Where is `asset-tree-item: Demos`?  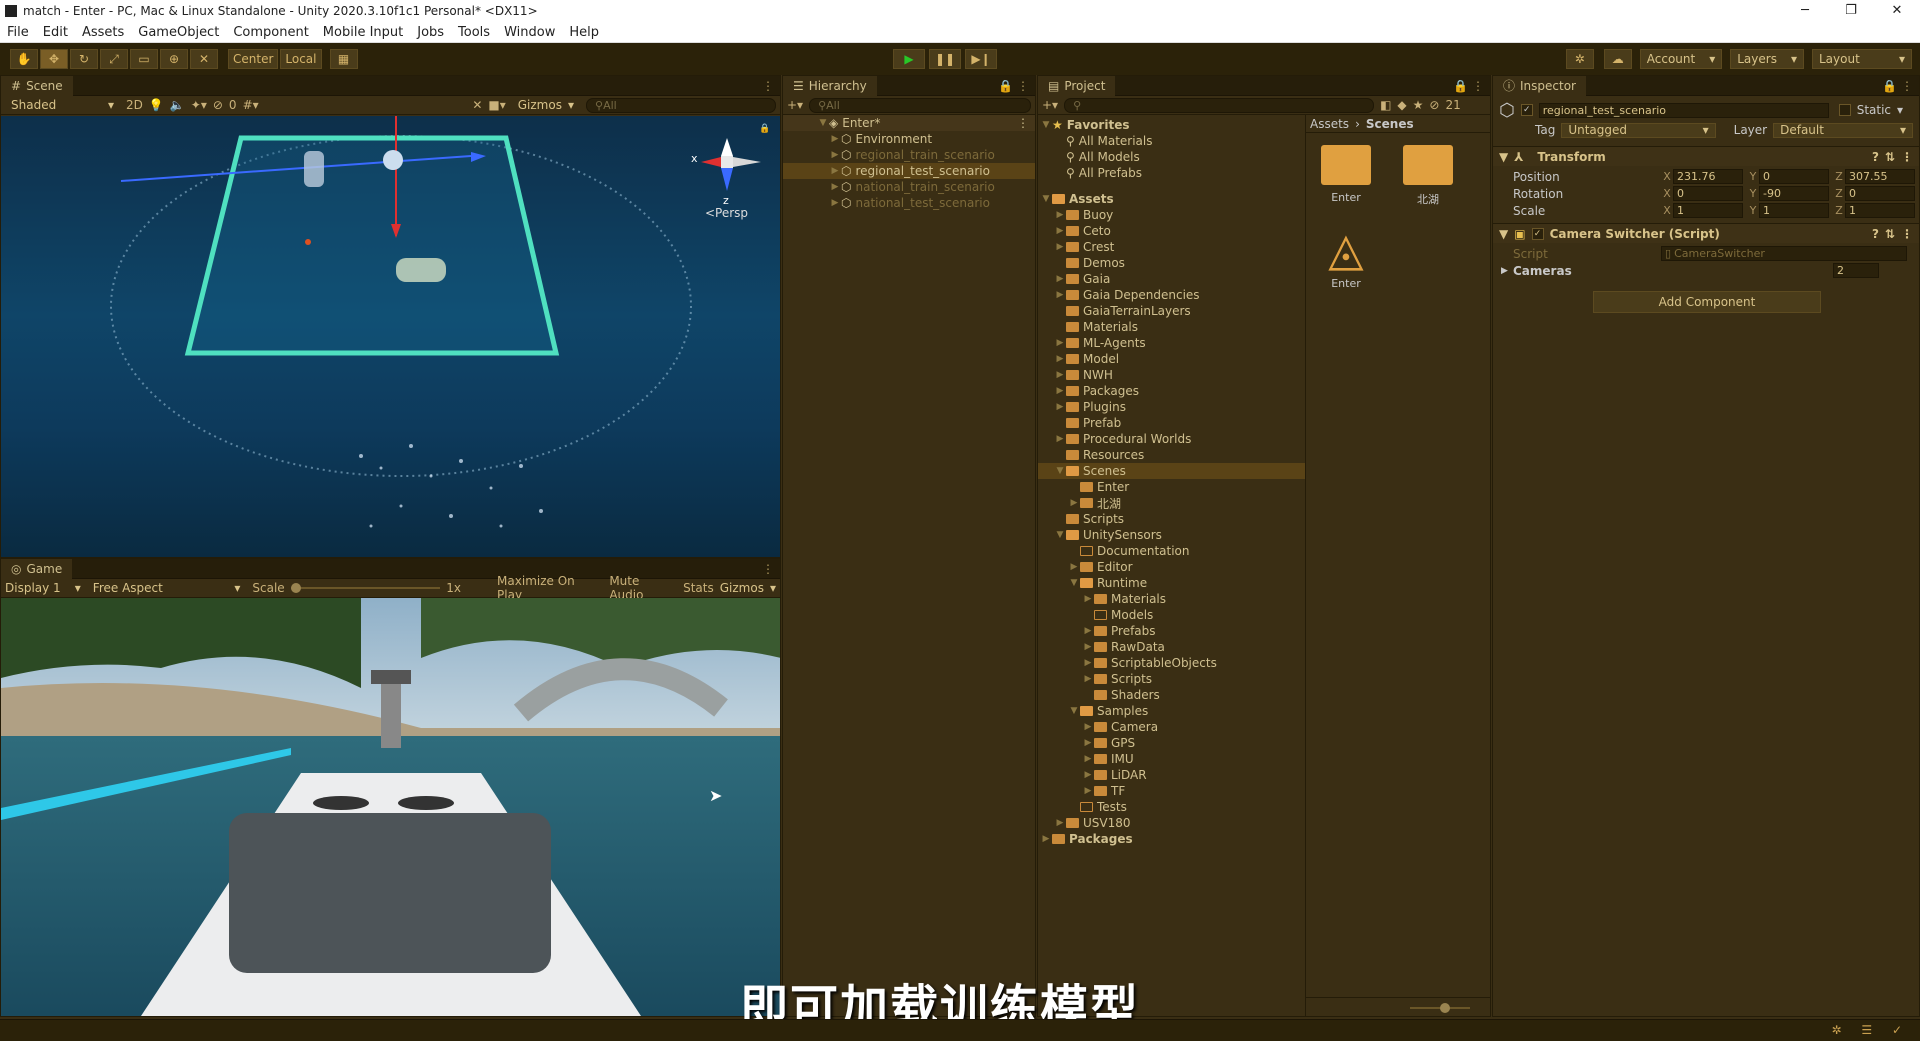 asset-tree-item: Demos is located at coordinates (1171, 263).